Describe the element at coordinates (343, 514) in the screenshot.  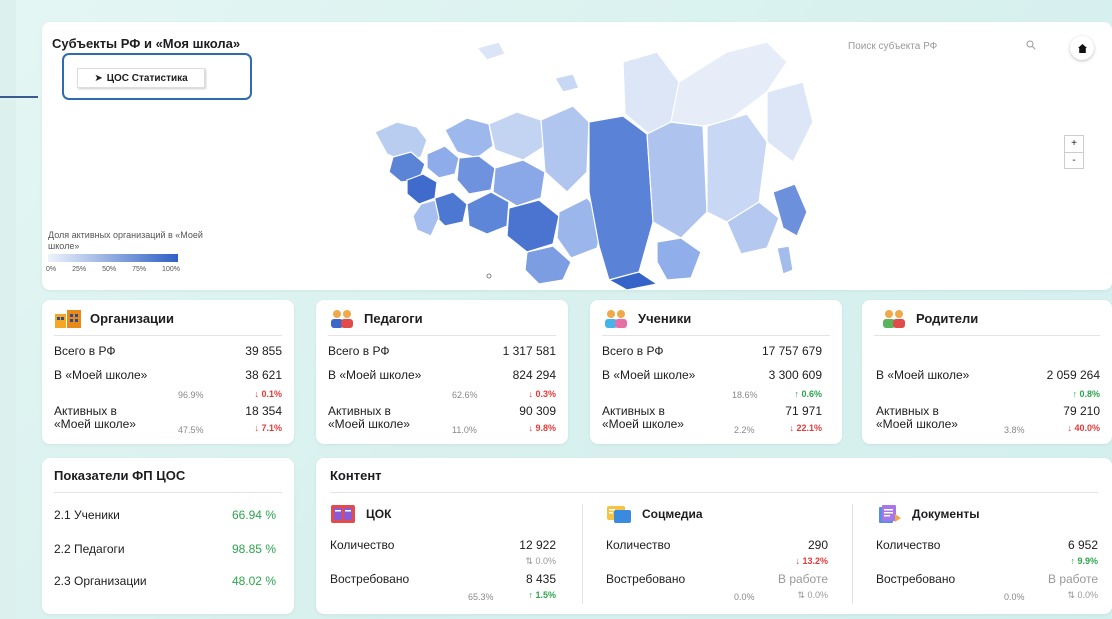
I see `book-icon` at that location.